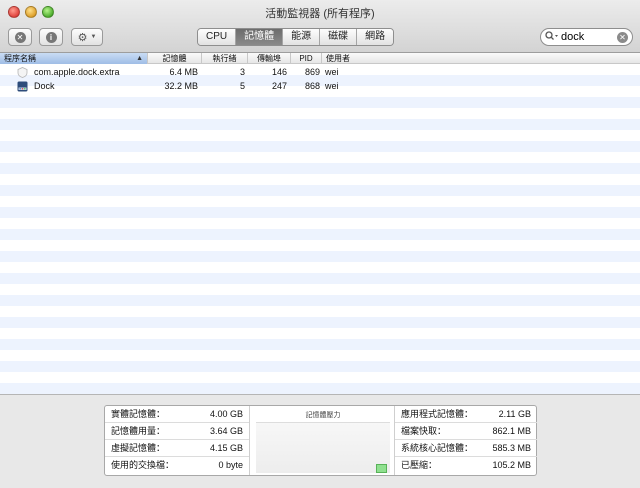 This screenshot has width=640, height=488. Describe the element at coordinates (93, 37) in the screenshot. I see `chevron-down-icon: ▼` at that location.